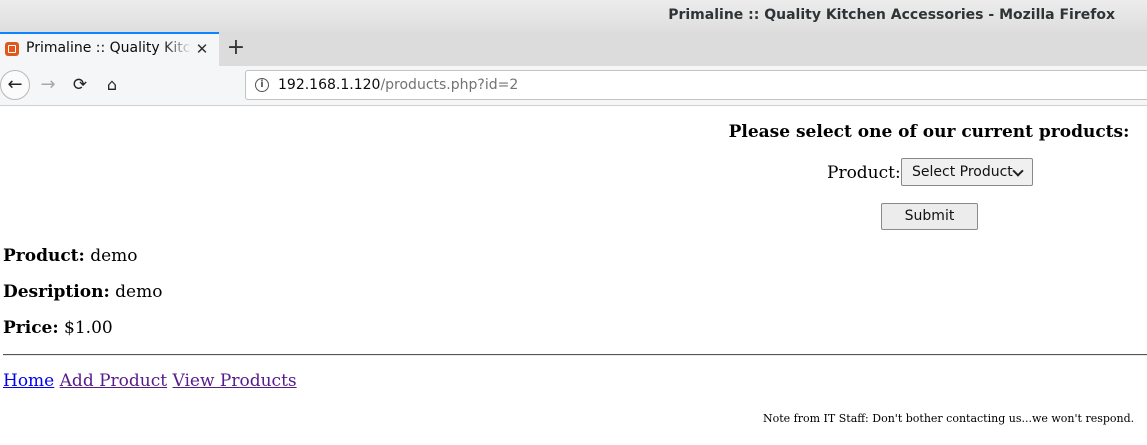  What do you see at coordinates (262, 85) in the screenshot?
I see `site-info-icon: i` at bounding box center [262, 85].